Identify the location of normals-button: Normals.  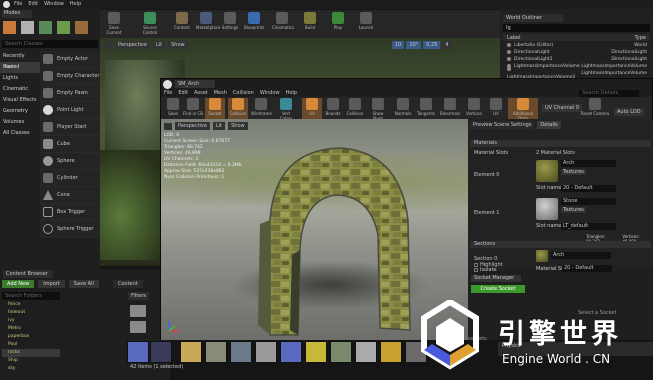
(403, 109).